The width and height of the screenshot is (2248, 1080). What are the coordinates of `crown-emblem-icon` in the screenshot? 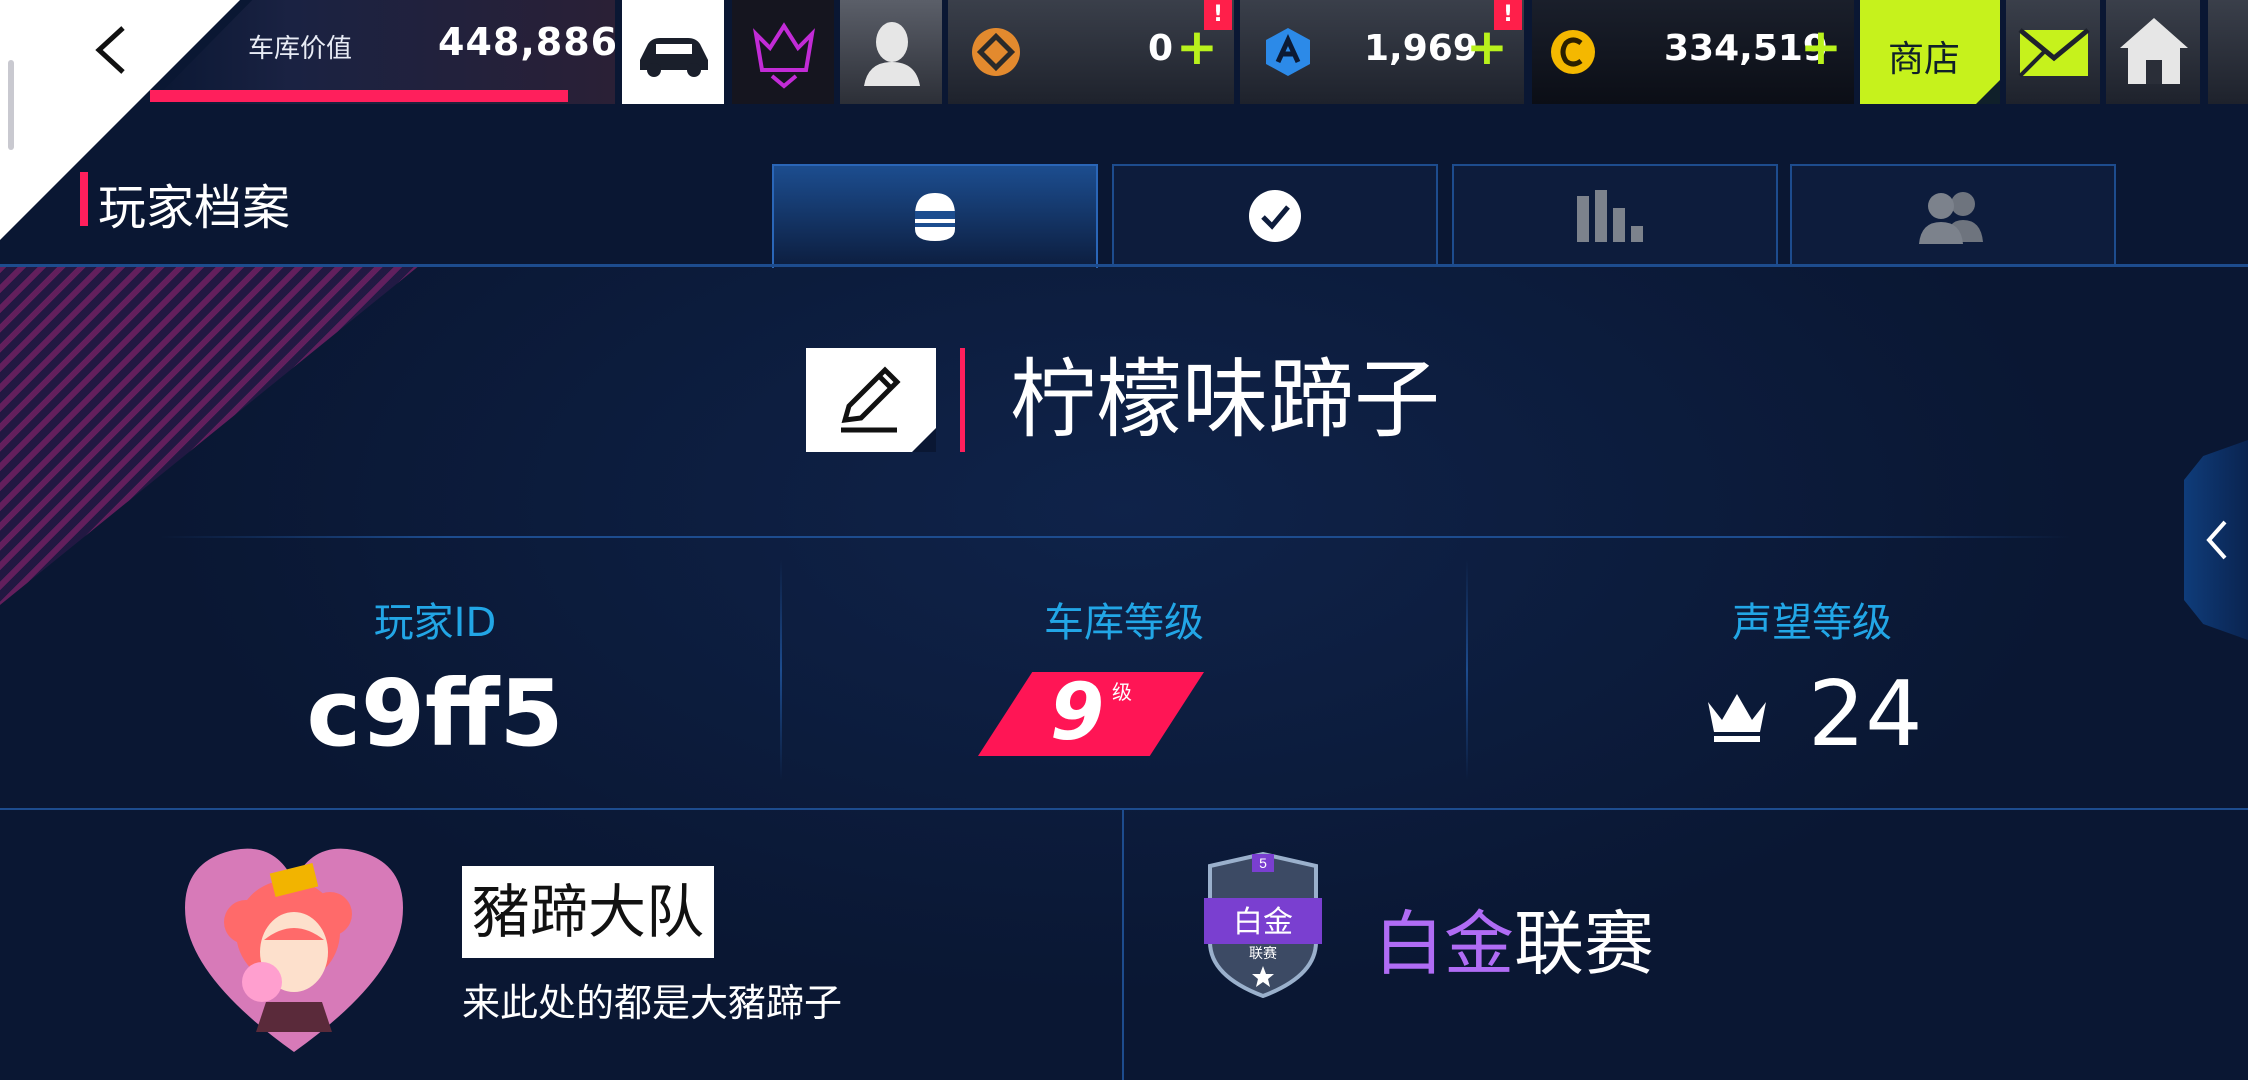 It's located at (784, 55).